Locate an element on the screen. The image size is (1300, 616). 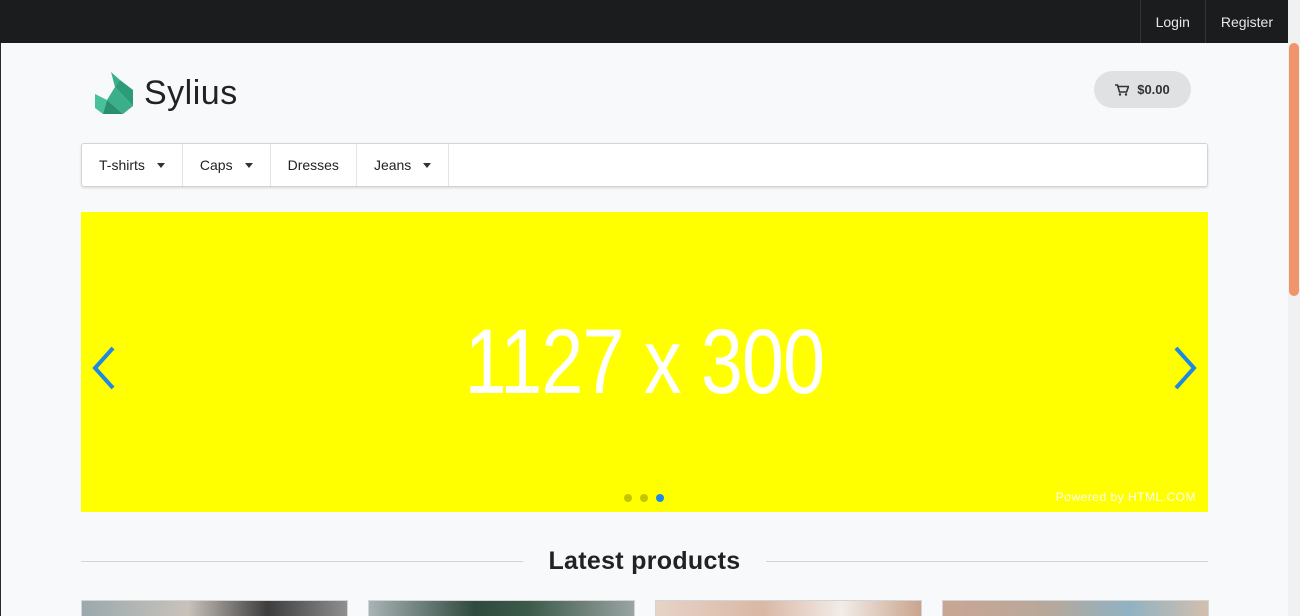
menu-item-jeans: Jeans is located at coordinates (403, 165).